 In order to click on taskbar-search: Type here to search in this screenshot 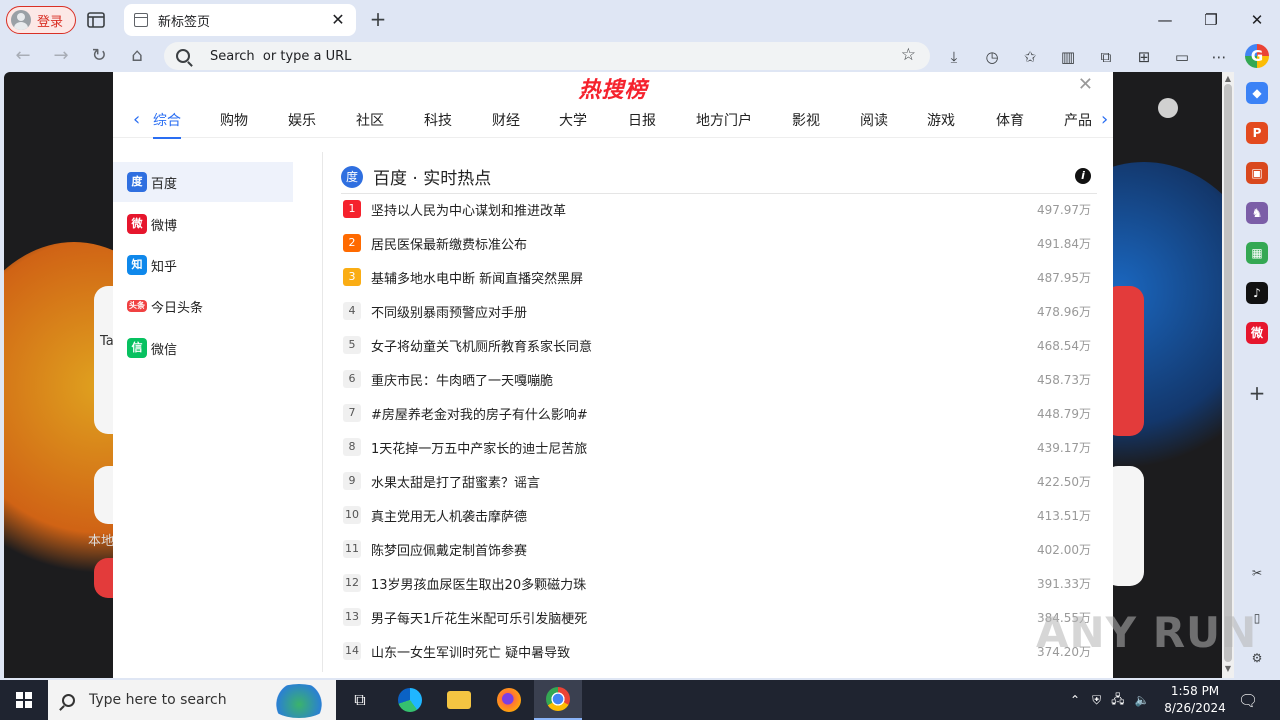, I will do `click(192, 700)`.